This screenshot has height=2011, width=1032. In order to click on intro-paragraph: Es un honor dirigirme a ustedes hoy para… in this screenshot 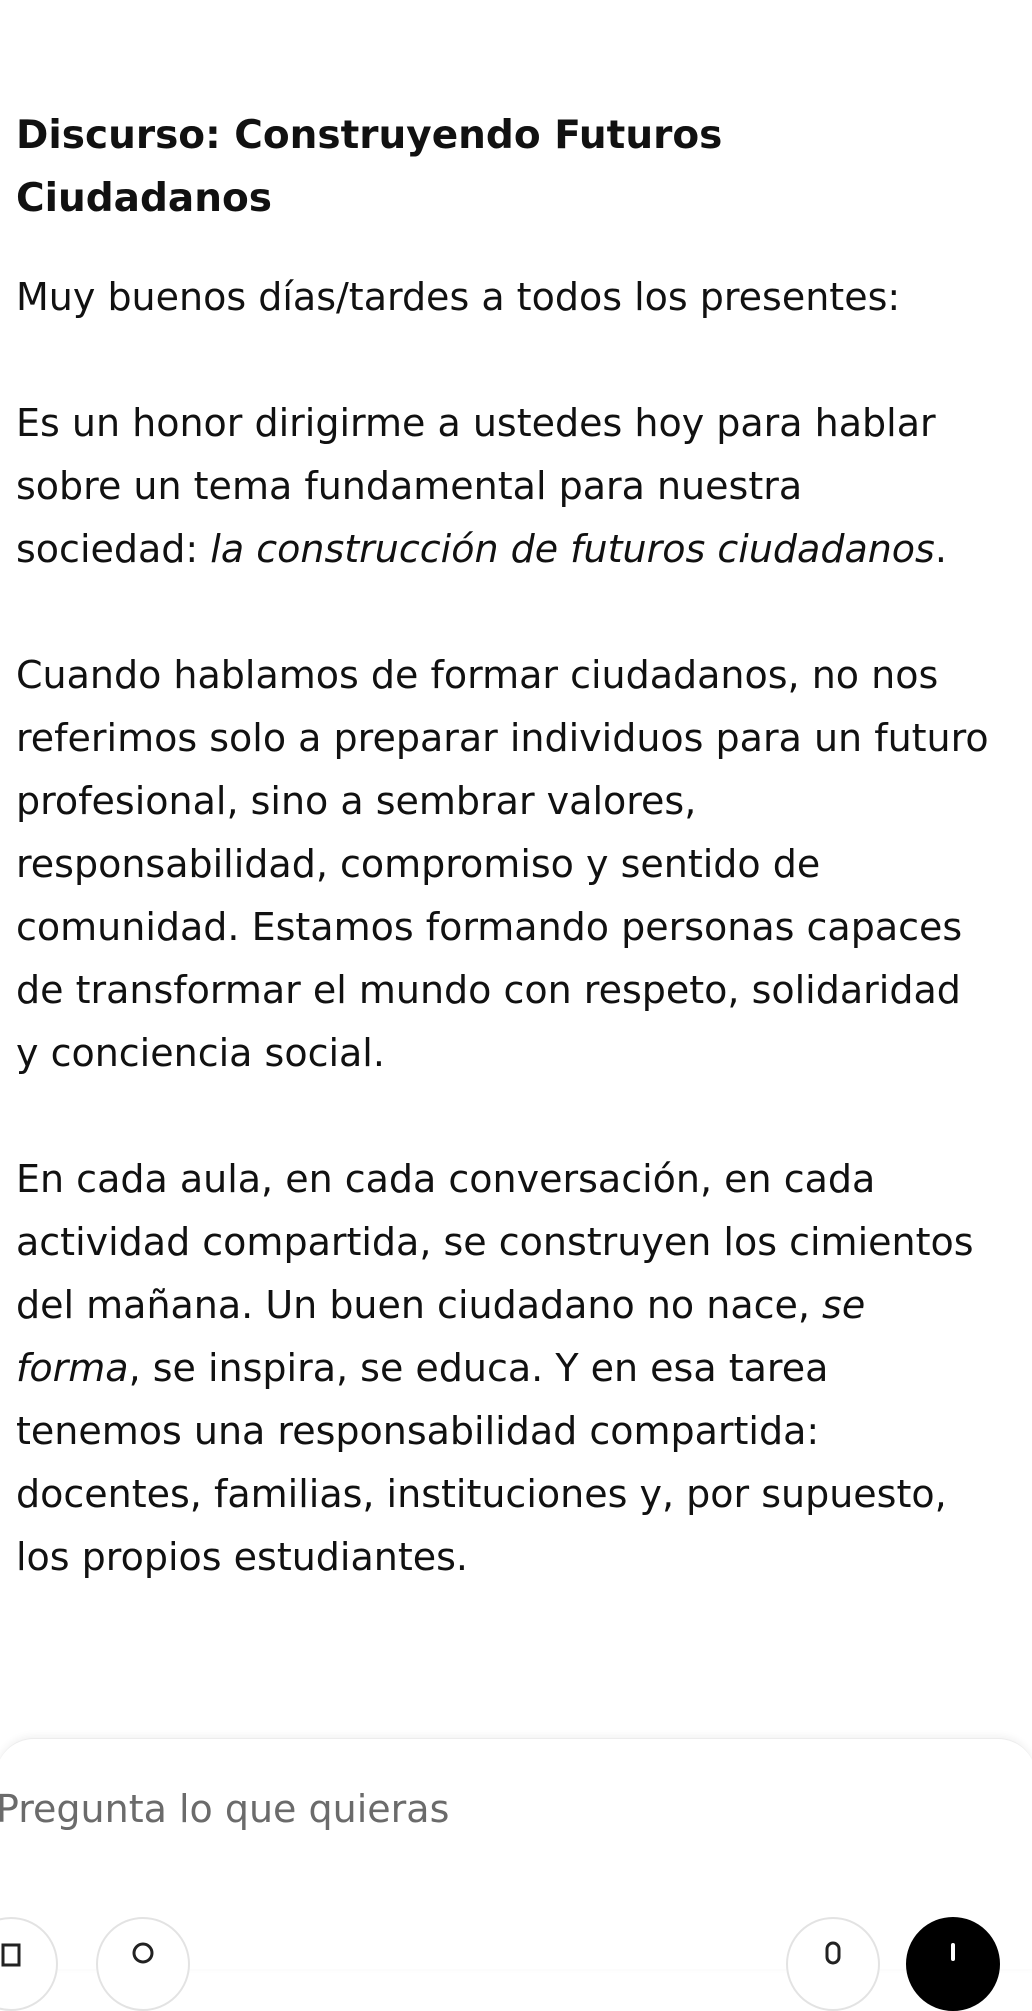, I will do `click(503, 486)`.